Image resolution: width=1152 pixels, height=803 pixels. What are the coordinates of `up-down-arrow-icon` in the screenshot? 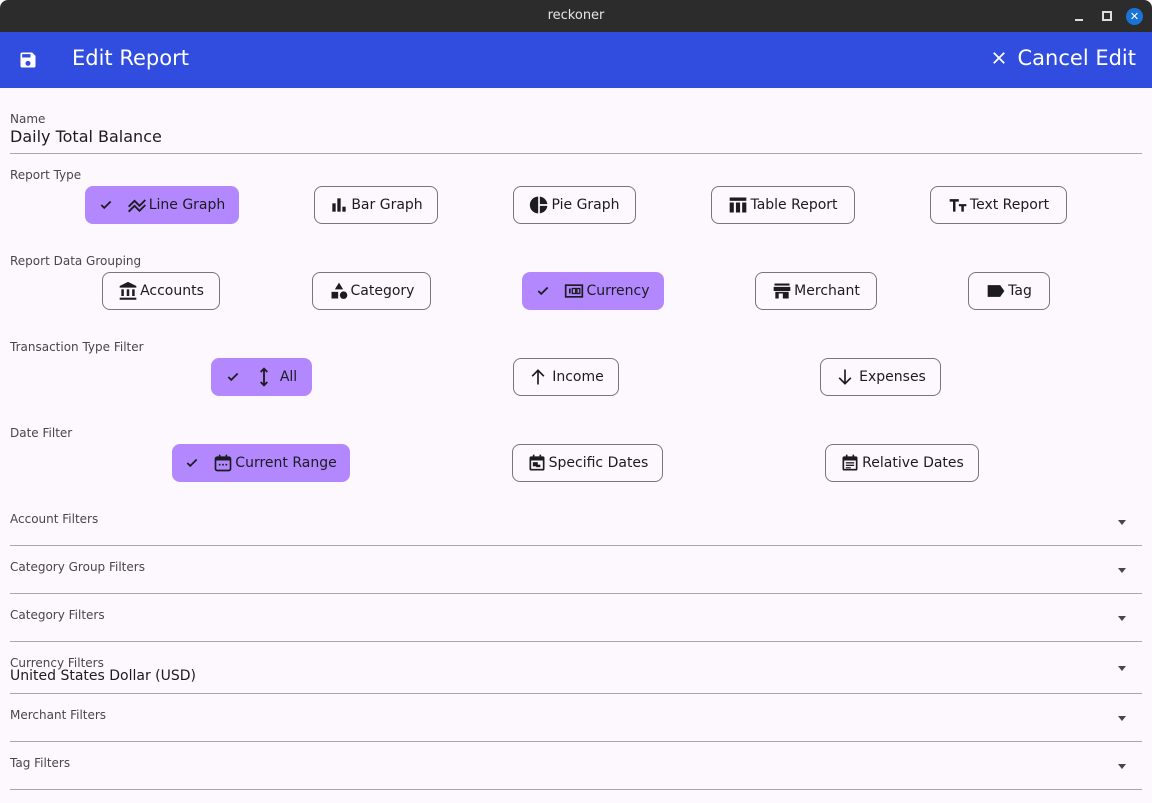 It's located at (264, 377).